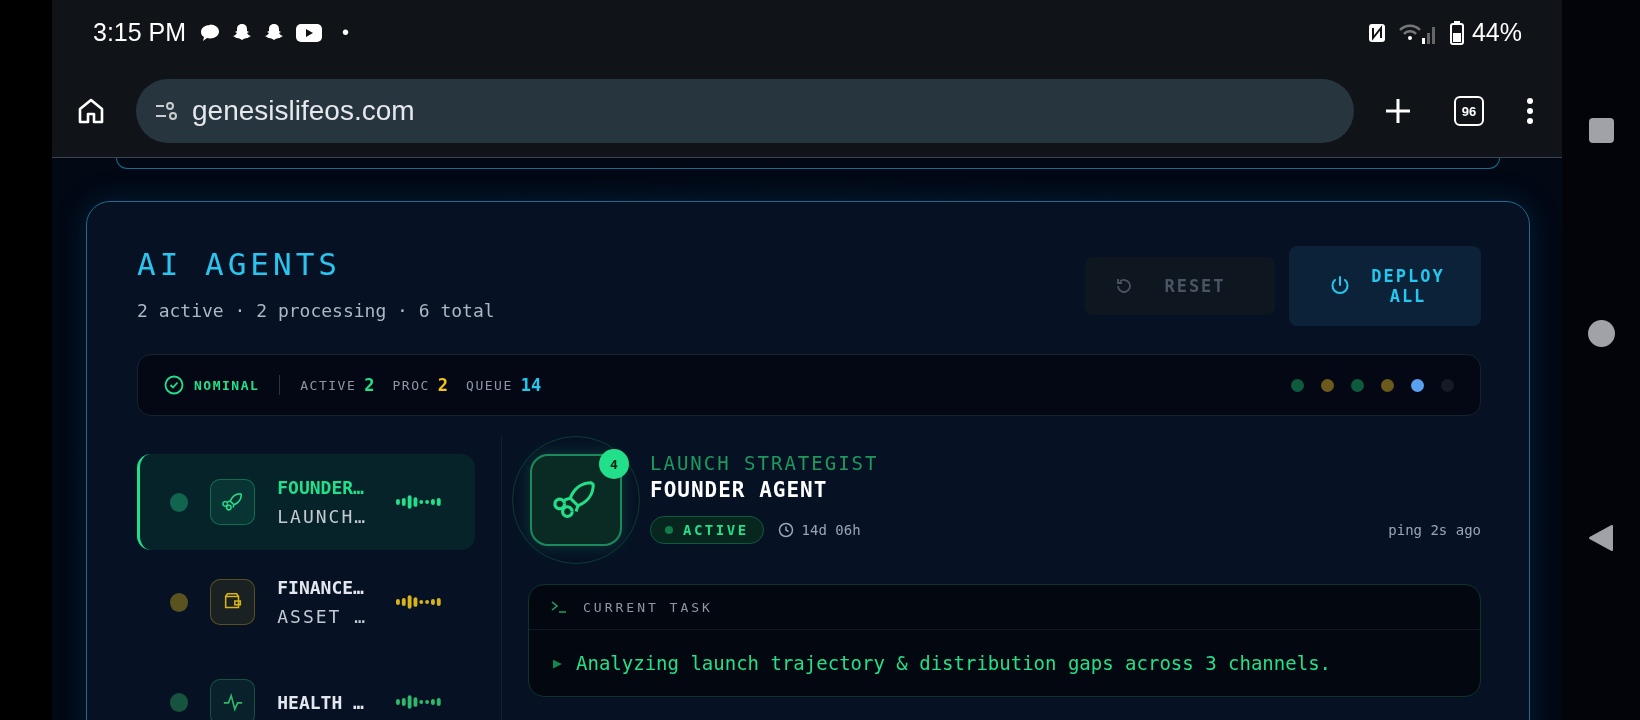  I want to click on home-button, so click(1601, 333).